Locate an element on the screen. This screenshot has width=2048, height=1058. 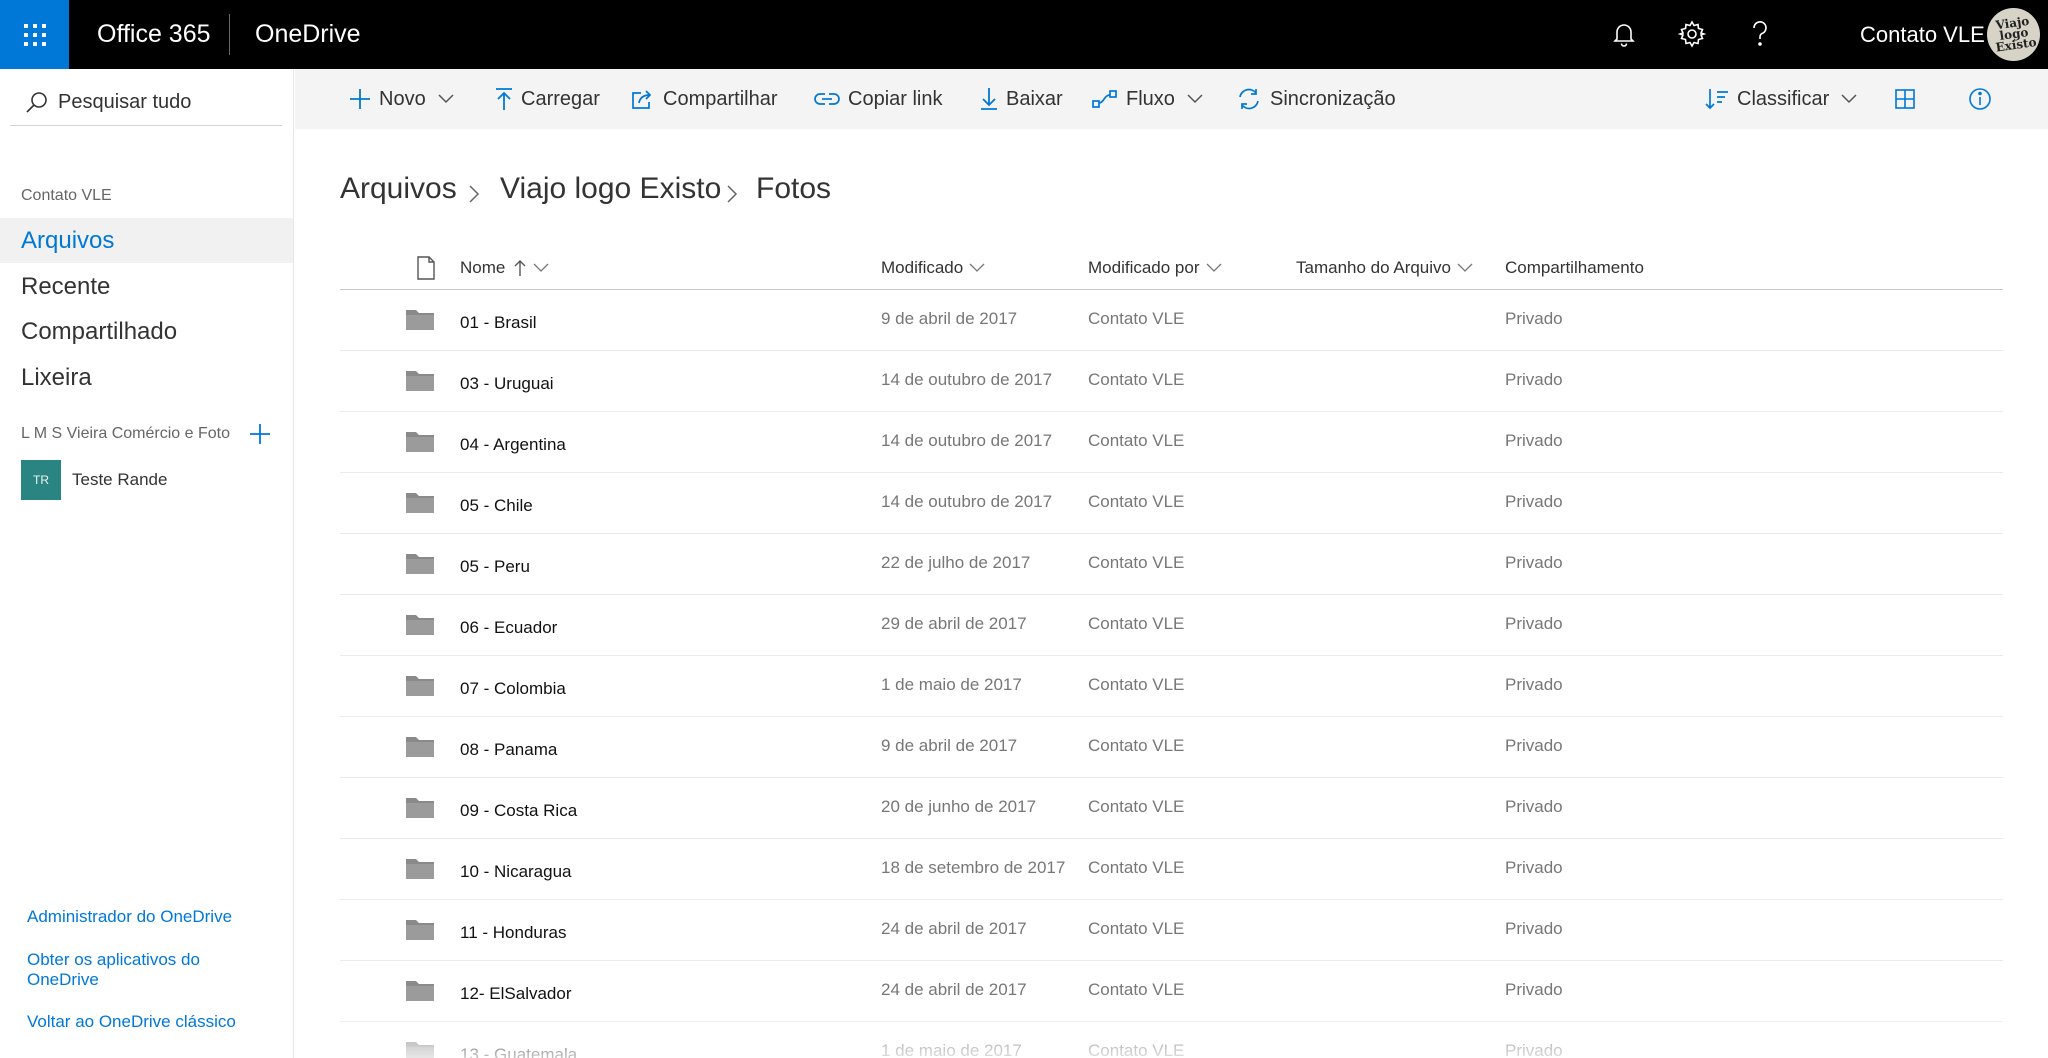
avatar: Viajo logo Existo is located at coordinates (2013, 34).